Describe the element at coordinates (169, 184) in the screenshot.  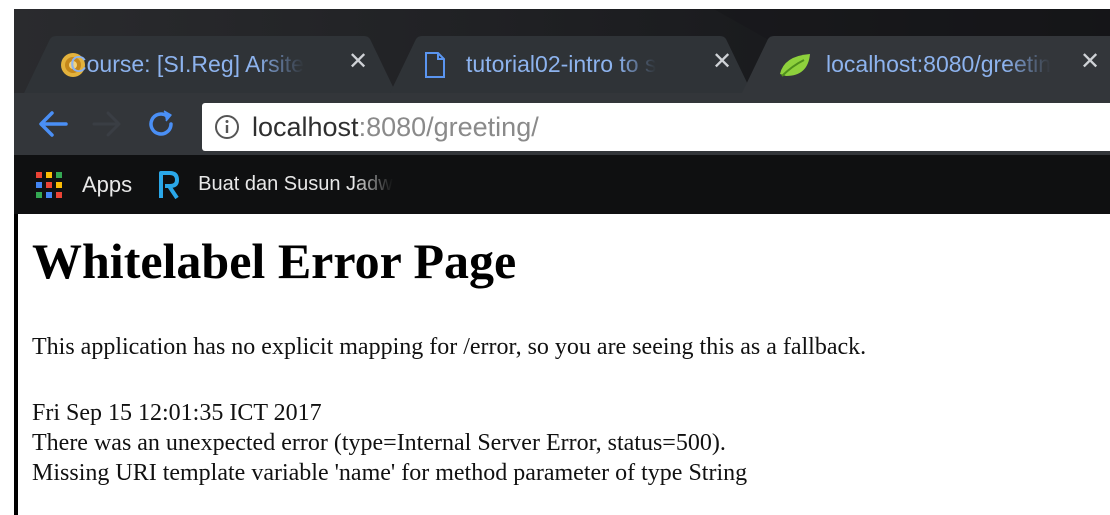
I see `letter-r-icon` at that location.